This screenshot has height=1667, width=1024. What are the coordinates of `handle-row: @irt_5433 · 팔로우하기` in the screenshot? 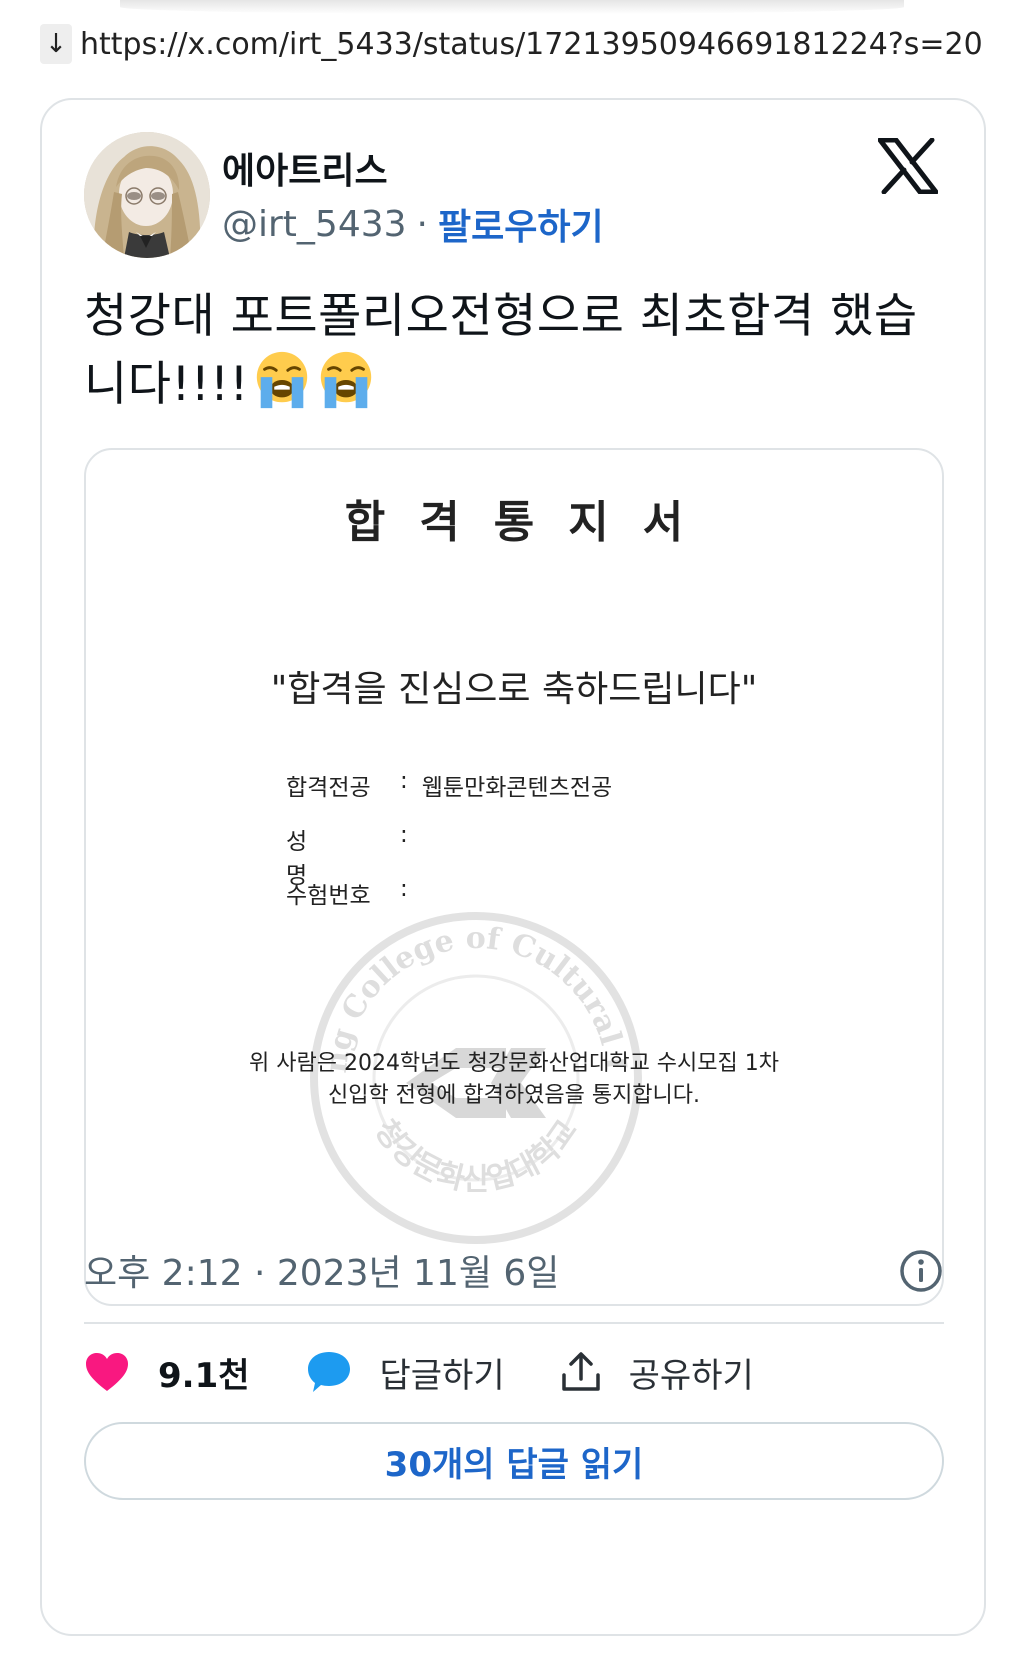 It's located at (413, 224).